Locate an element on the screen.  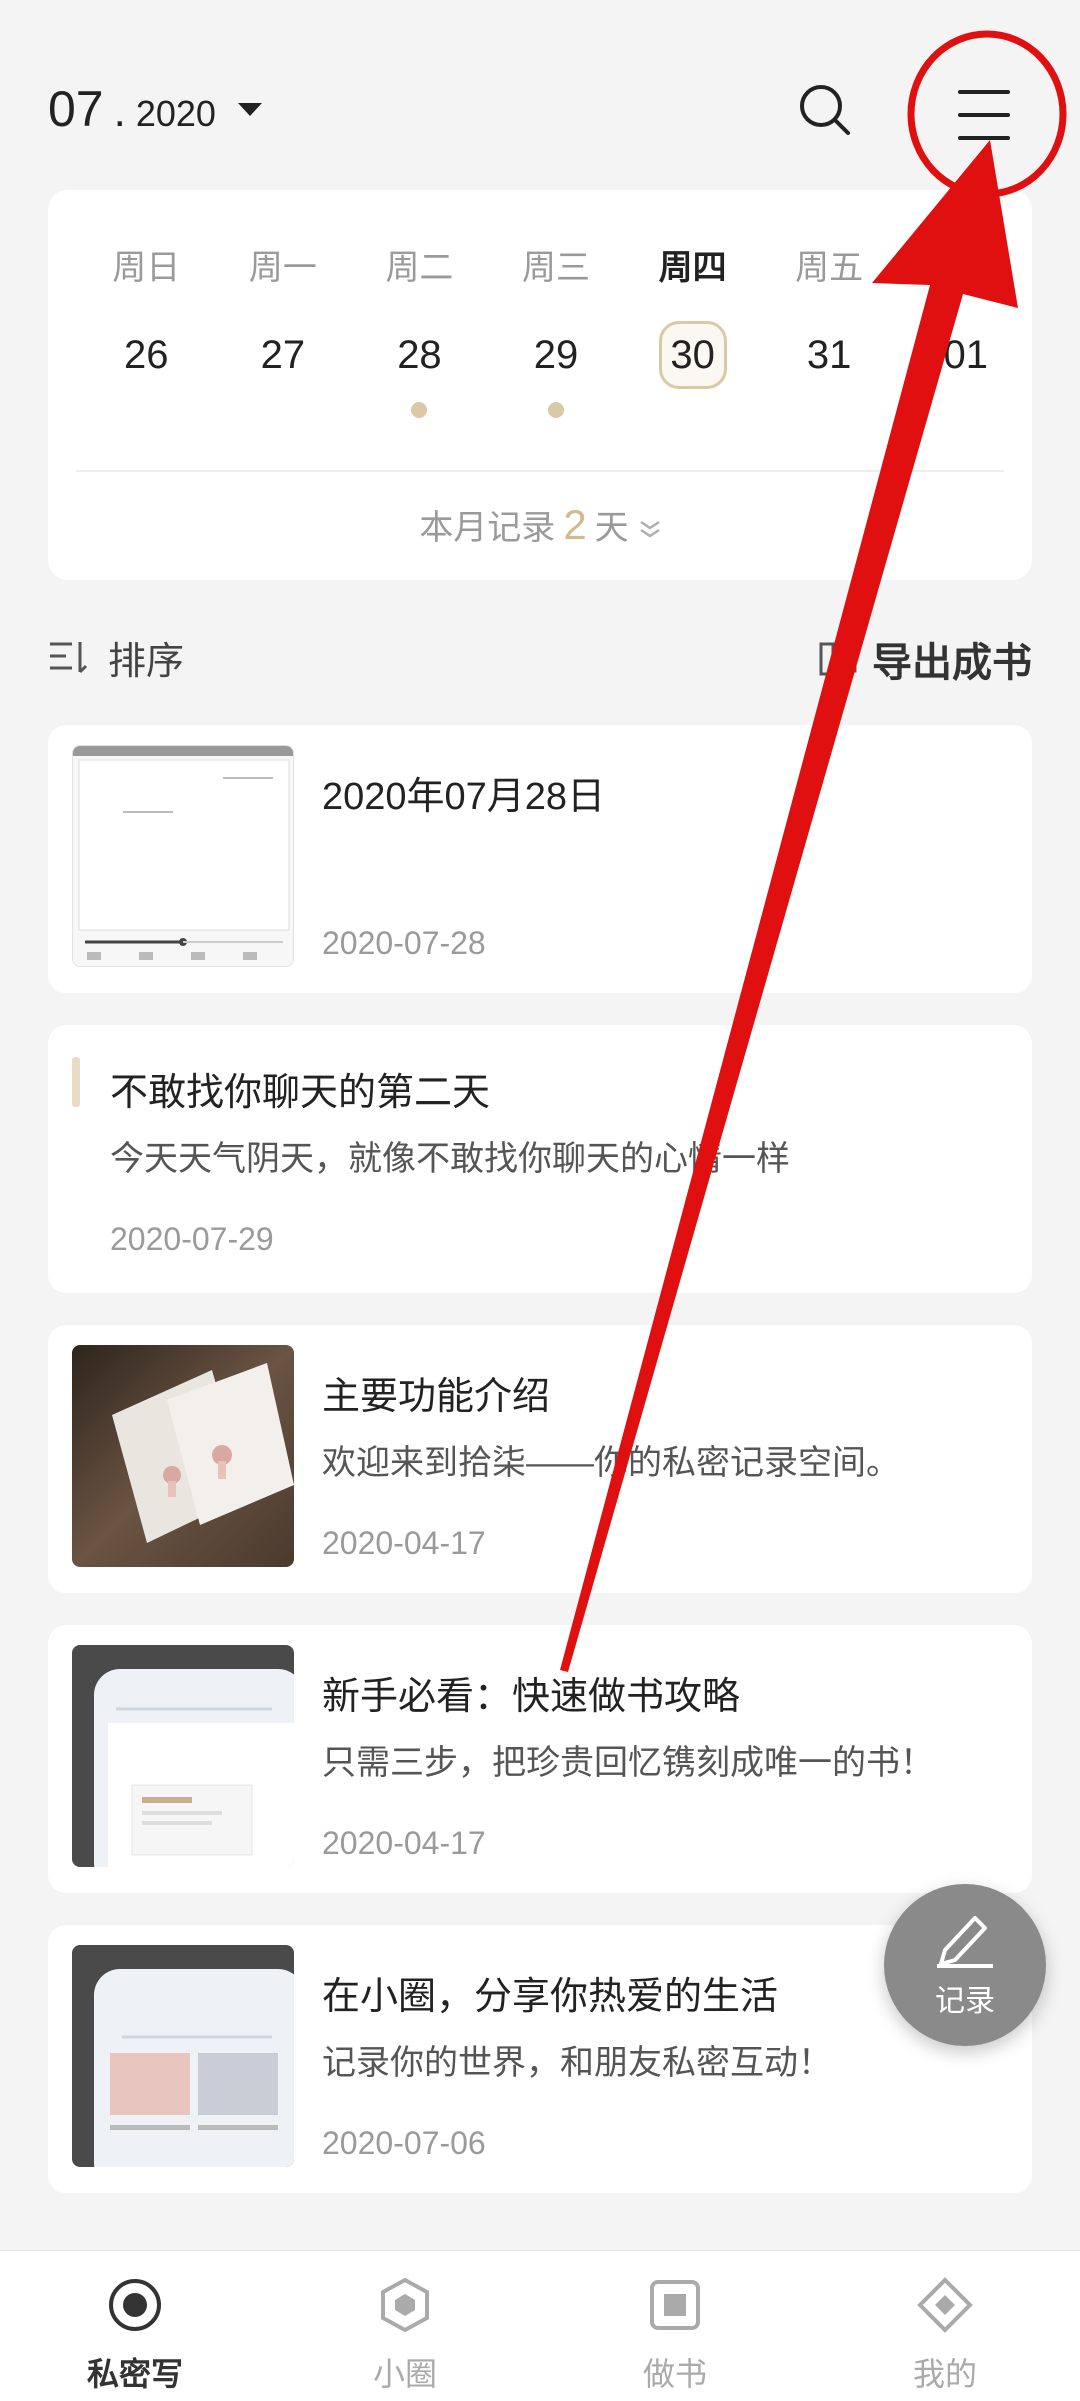
month-summary: 本月记录 2 天 is located at coordinates (540, 524).